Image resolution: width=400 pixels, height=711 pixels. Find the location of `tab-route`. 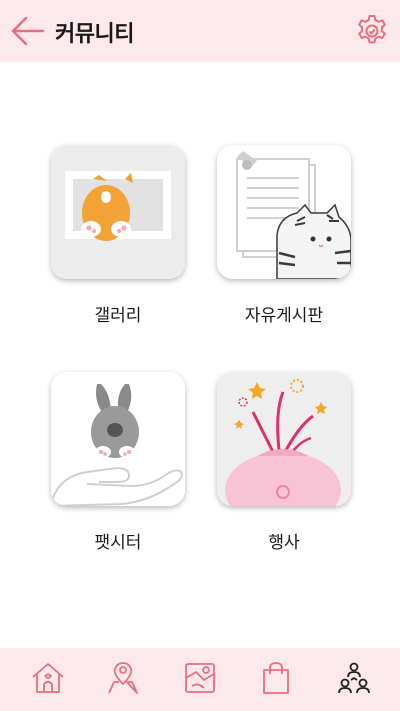

tab-route is located at coordinates (202, 680).